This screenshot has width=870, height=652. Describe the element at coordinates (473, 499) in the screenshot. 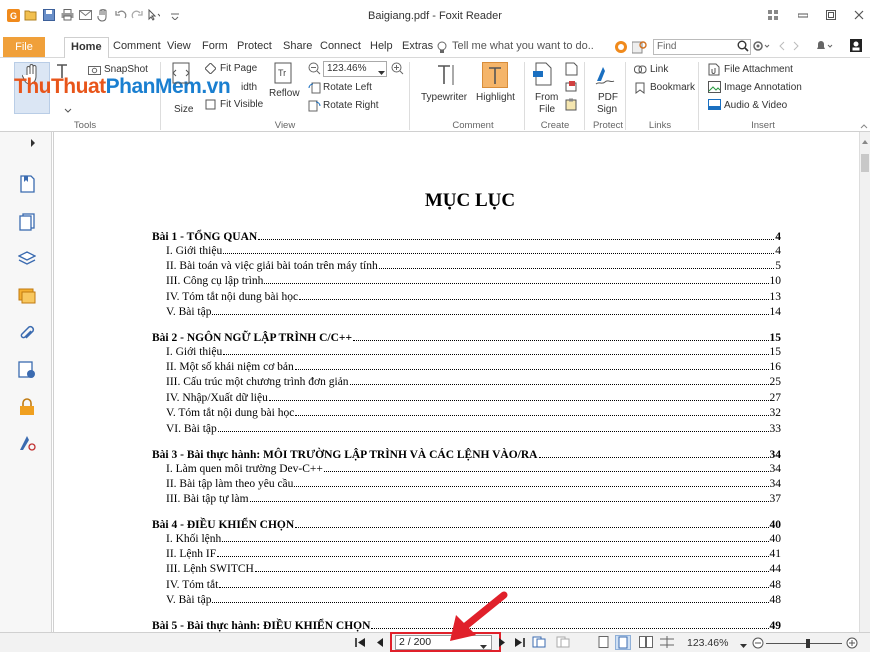

I see `toc-entry: III. Bài tập tự làm 37` at that location.